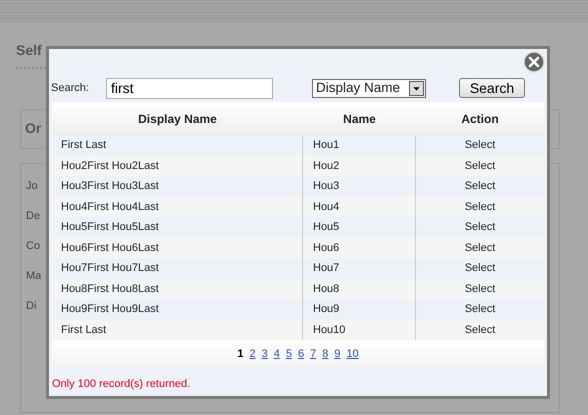 Image resolution: width=588 pixels, height=415 pixels. I want to click on page-link: 2, so click(252, 354).